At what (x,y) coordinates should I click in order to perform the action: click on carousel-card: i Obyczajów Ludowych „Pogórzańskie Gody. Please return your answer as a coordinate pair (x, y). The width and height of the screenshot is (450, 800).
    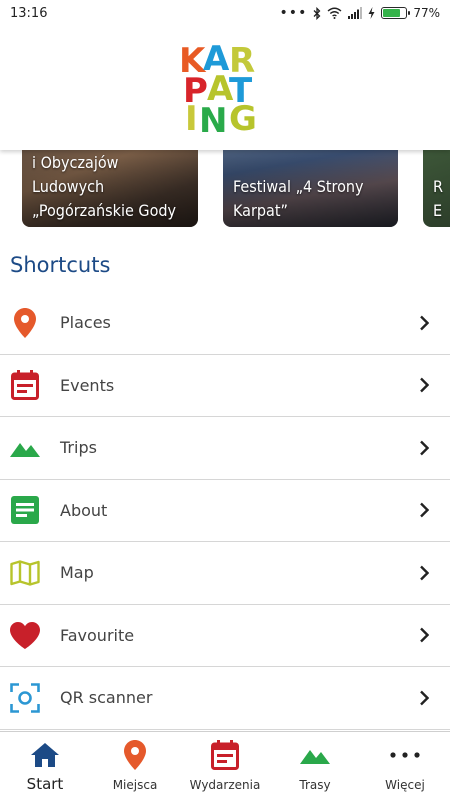
    Looking at the image, I should click on (110, 188).